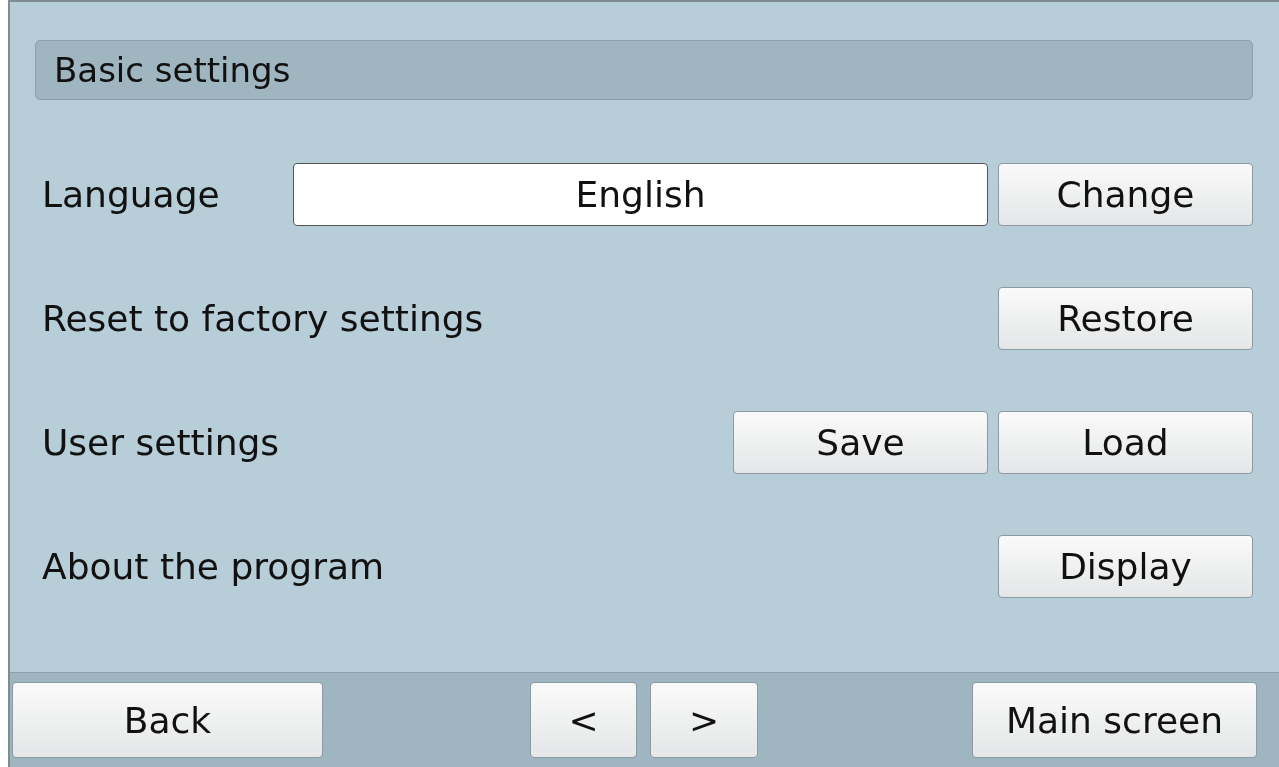  Describe the element at coordinates (583, 720) in the screenshot. I see `previous-button: <` at that location.